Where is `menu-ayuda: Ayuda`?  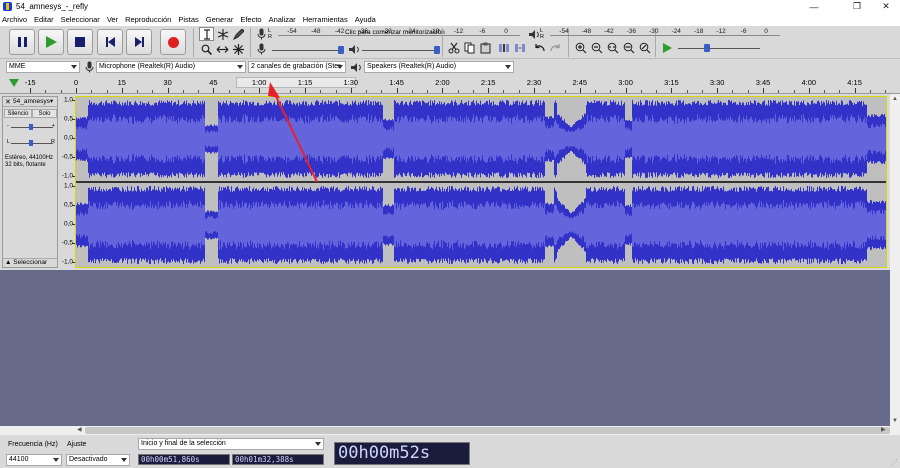 menu-ayuda: Ayuda is located at coordinates (365, 19).